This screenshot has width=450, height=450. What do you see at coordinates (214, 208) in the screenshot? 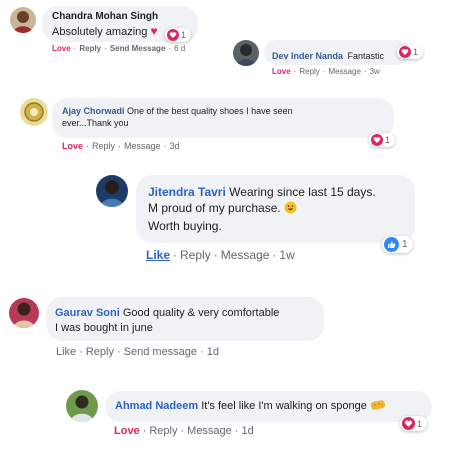
I see `comment-text-line2: M proud of my purchase.` at bounding box center [214, 208].